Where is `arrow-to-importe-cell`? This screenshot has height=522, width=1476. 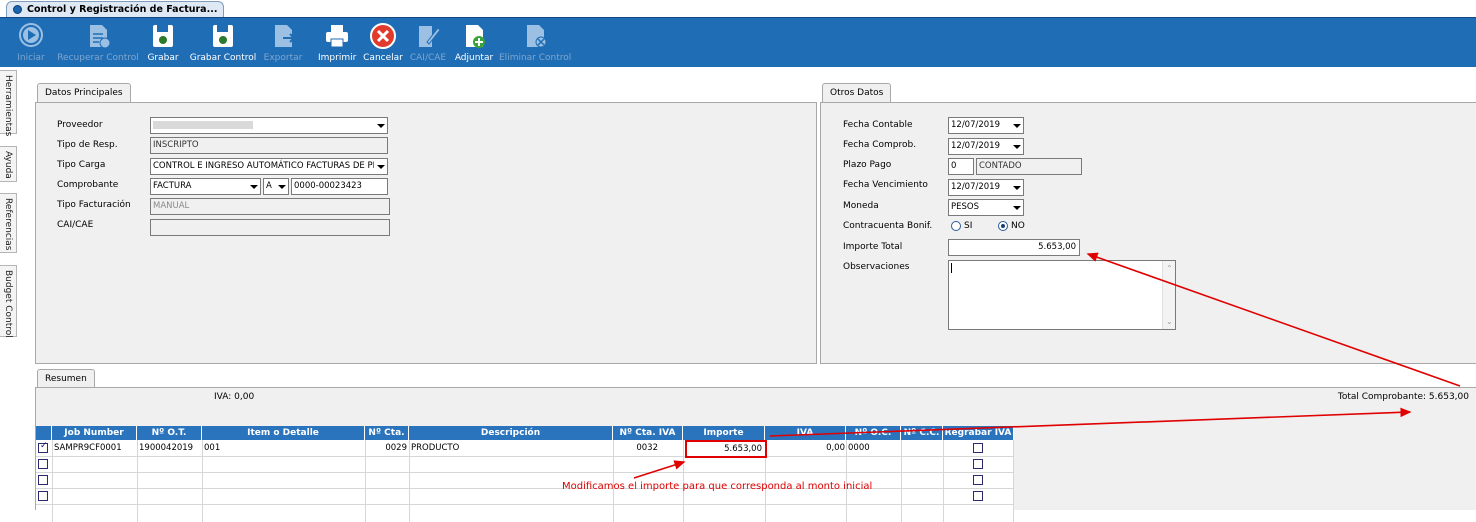
arrow-to-importe-cell is located at coordinates (659, 469).